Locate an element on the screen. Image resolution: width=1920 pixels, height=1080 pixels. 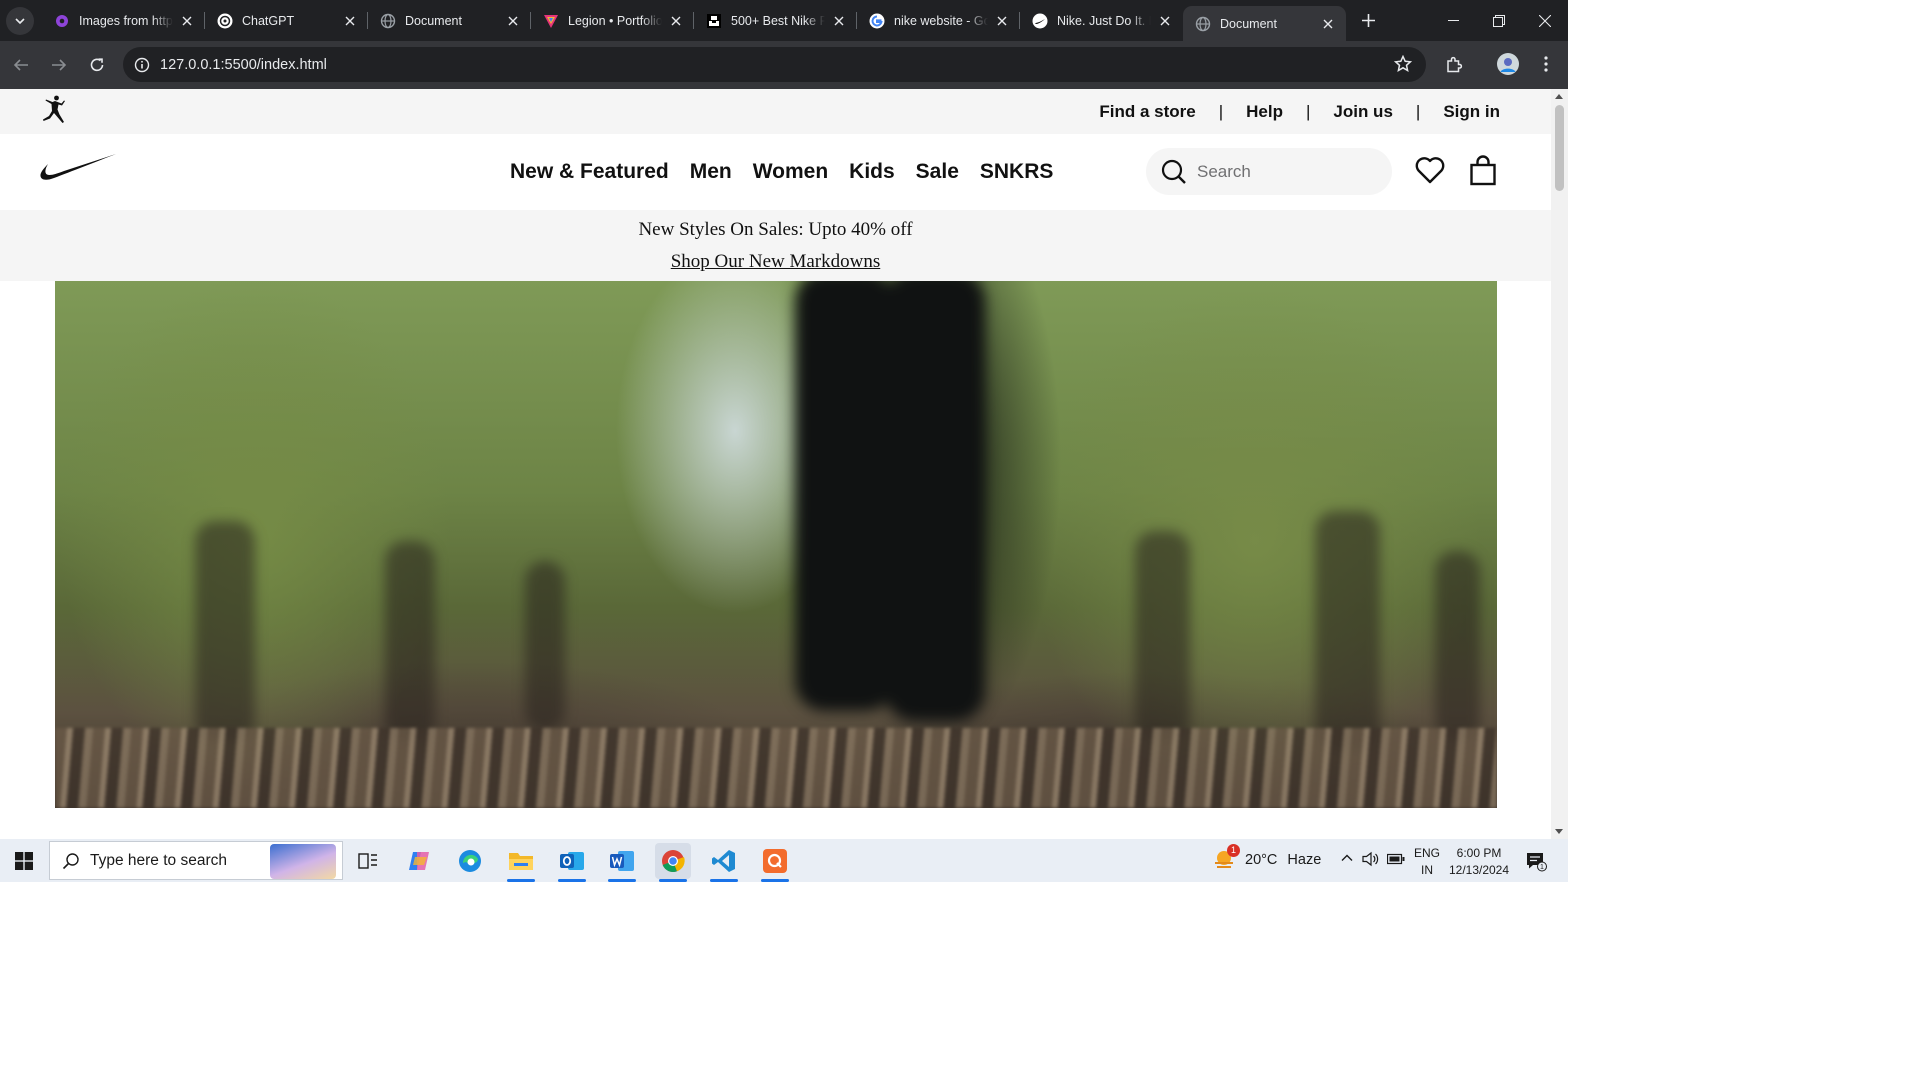
taskbar-clock: 6:00 PM 12/13/2024 is located at coordinates (1479, 862).